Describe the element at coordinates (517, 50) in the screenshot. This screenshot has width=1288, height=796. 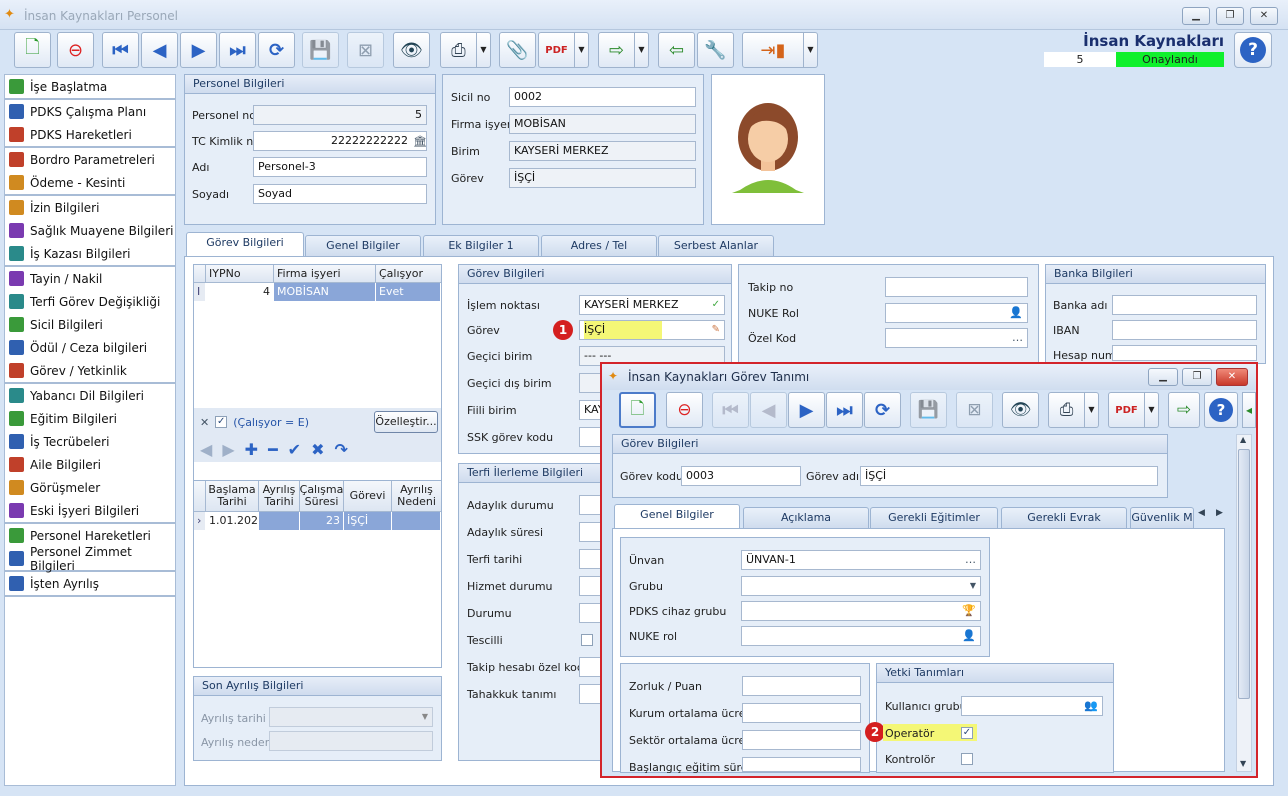
I see `attach-button: 📎` at that location.